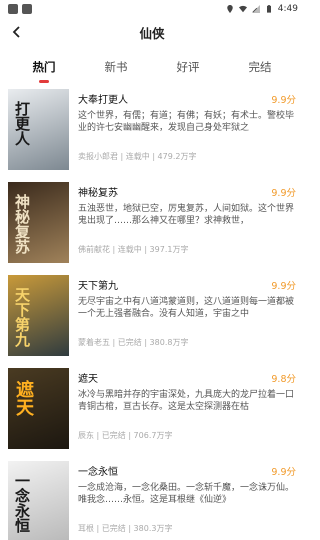 The image size is (320, 540). I want to click on tab-label: 完结, so click(260, 67).